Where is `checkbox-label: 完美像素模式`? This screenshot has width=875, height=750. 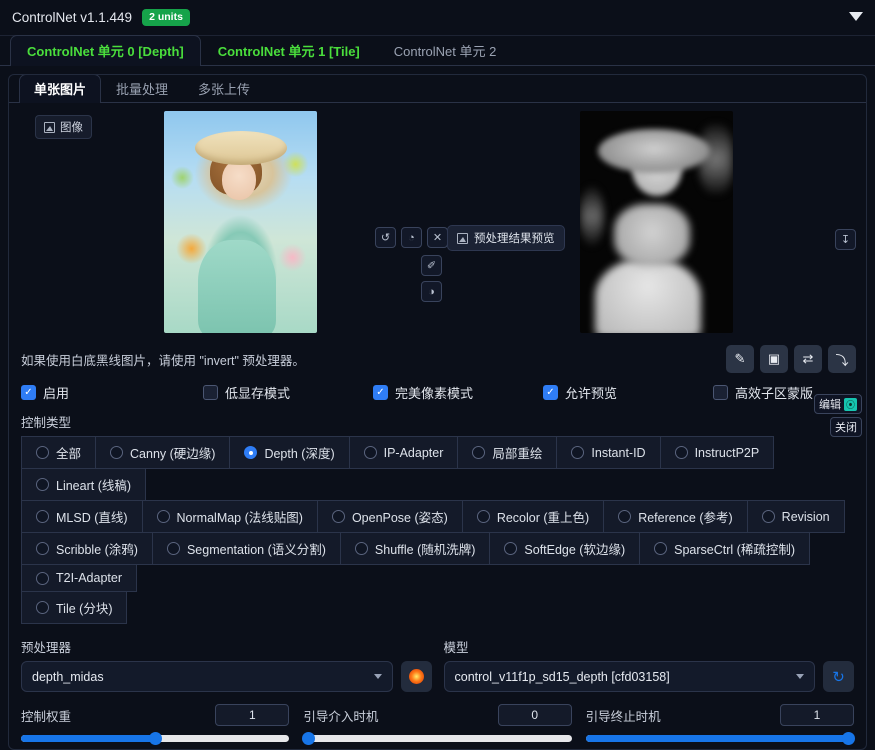 checkbox-label: 完美像素模式 is located at coordinates (434, 393).